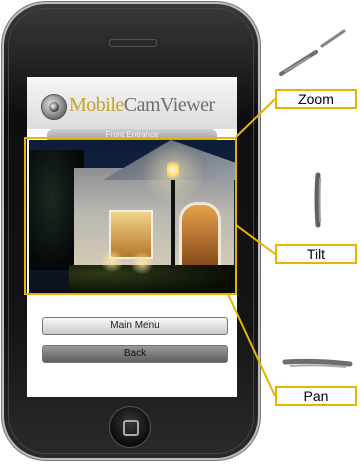 Image resolution: width=361 pixels, height=464 pixels. What do you see at coordinates (317, 200) in the screenshot?
I see `vertical-stroke-icon` at bounding box center [317, 200].